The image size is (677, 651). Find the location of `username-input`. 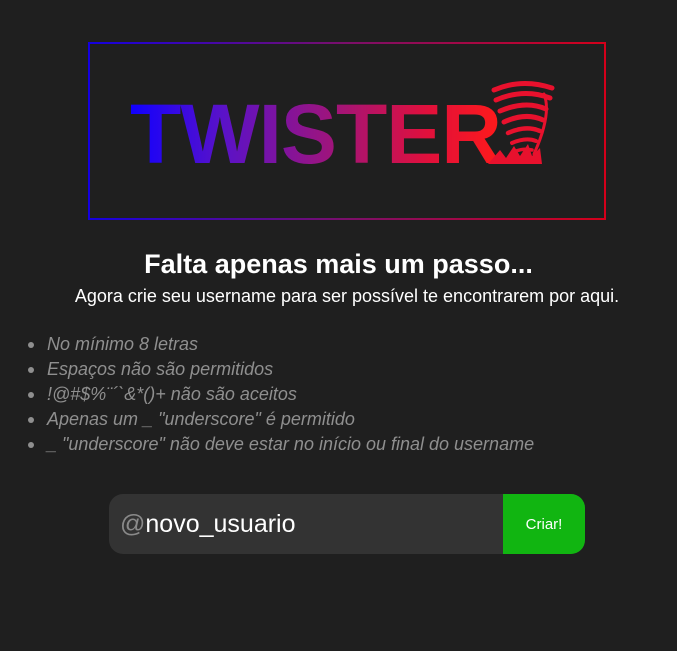

username-input is located at coordinates (315, 524).